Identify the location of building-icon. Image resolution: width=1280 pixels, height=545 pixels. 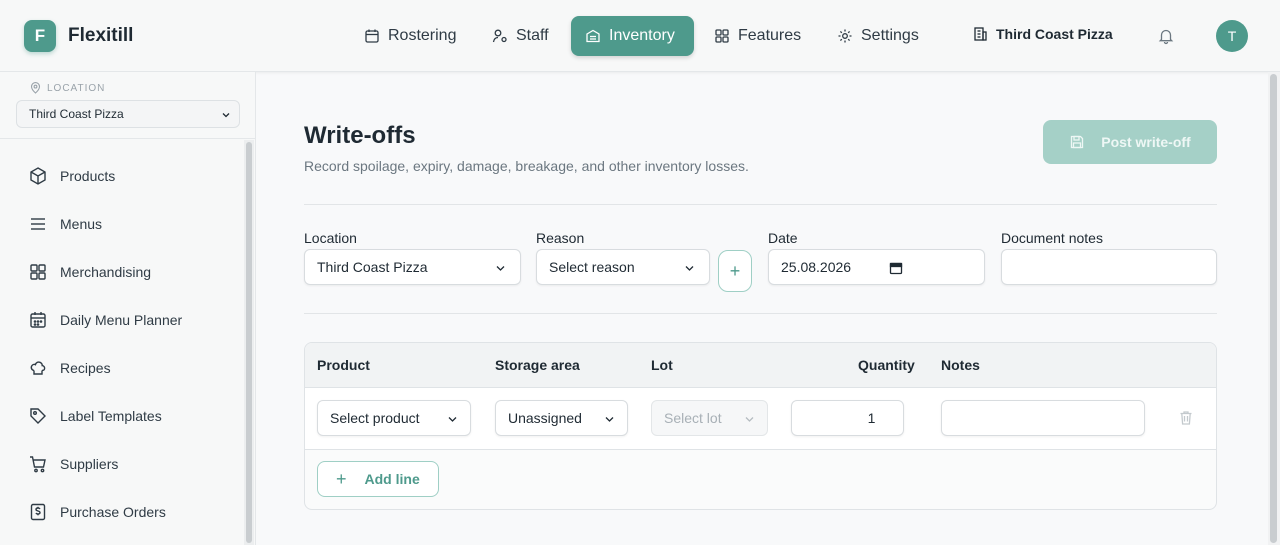
(980, 34).